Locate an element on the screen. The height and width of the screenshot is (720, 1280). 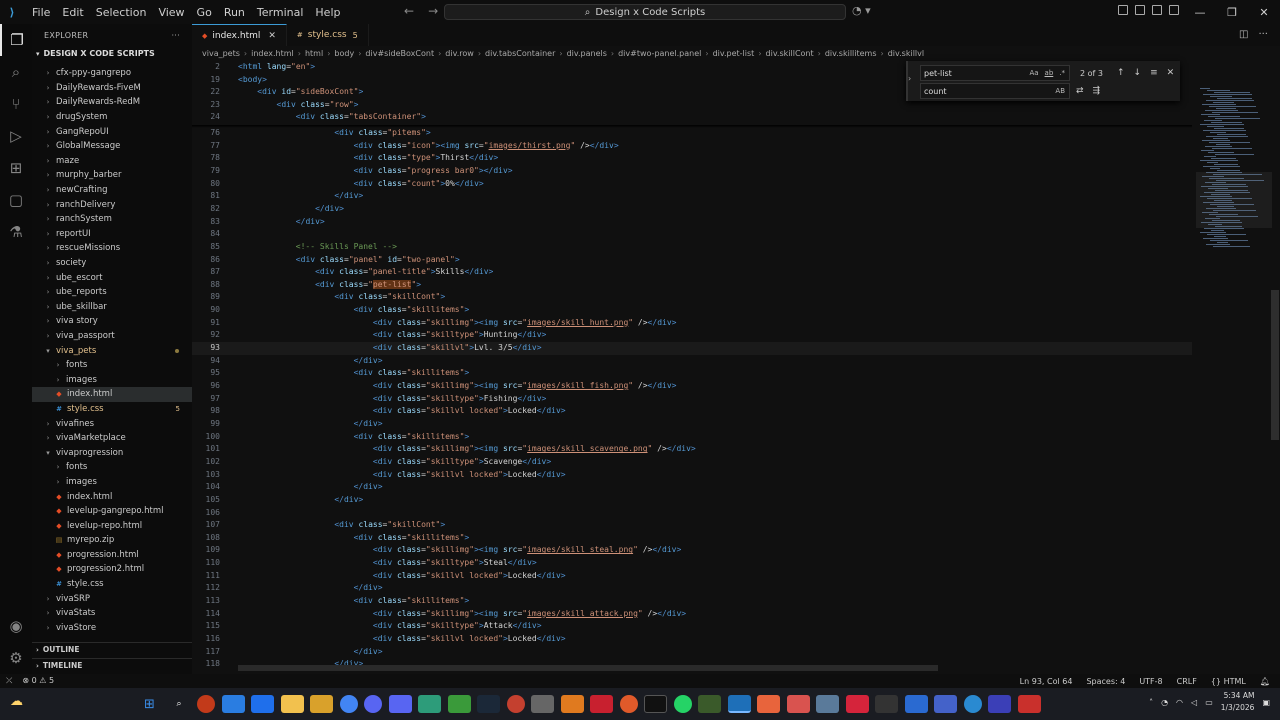
code-line: 106 is located at coordinates (692, 513).